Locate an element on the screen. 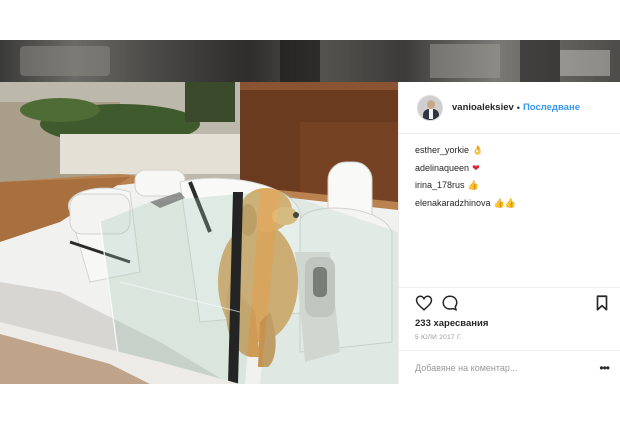 The width and height of the screenshot is (620, 427). comment-username: irina_178rus is located at coordinates (440, 185).